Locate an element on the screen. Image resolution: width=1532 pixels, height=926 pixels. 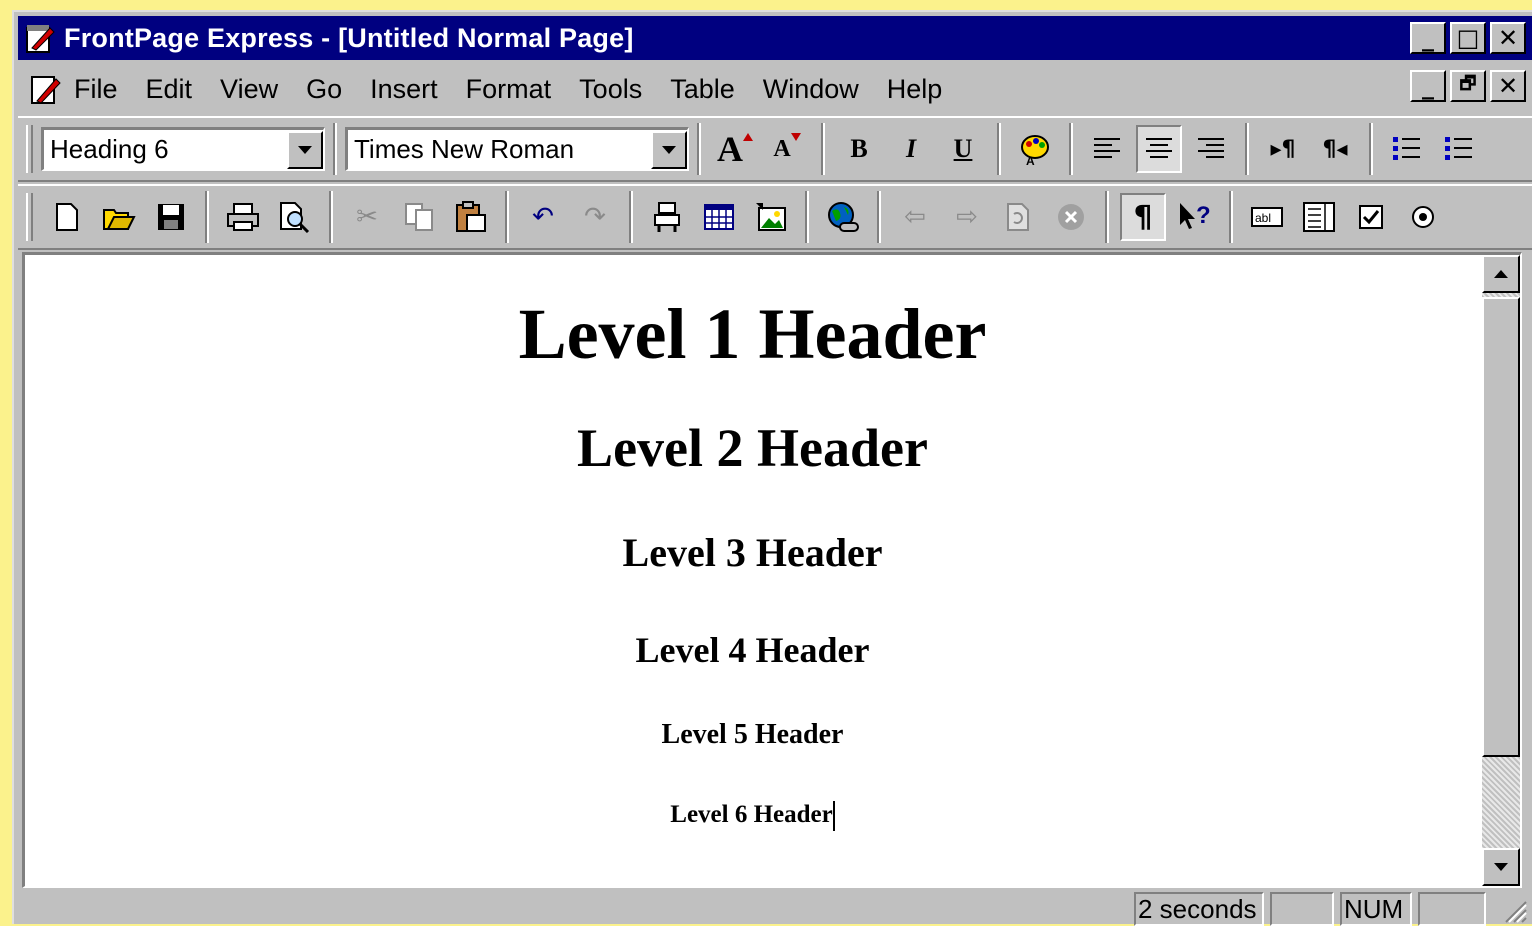
style-dropdown: Heading 6 is located at coordinates (183, 149).